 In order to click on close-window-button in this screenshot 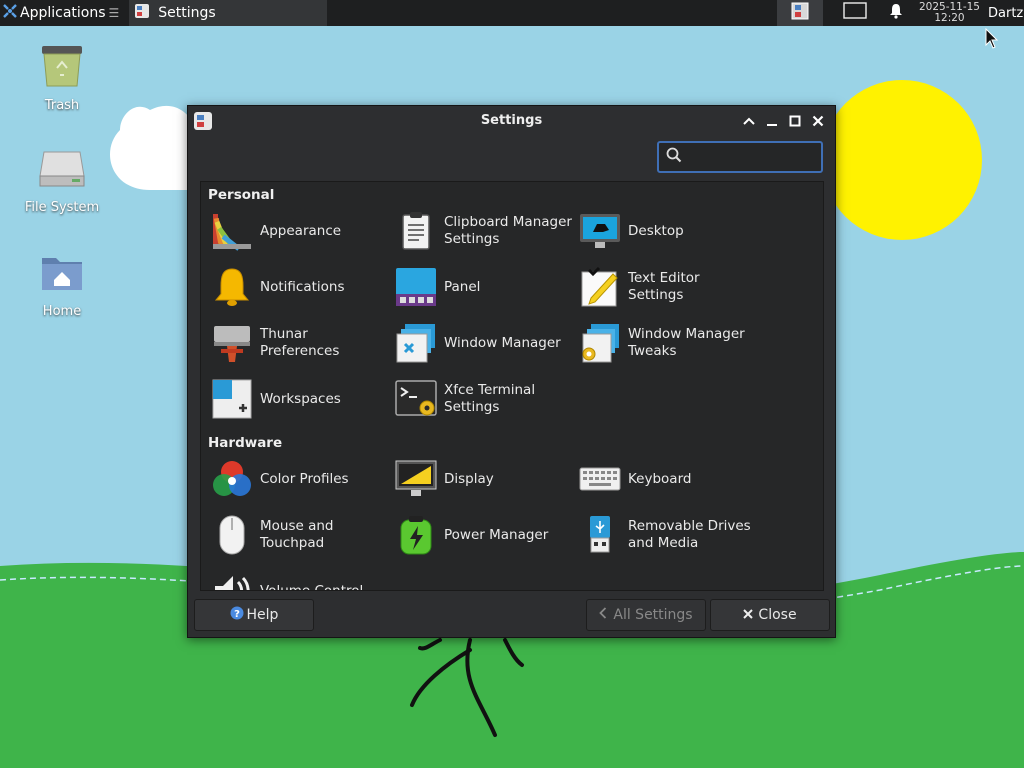, I will do `click(817, 121)`.